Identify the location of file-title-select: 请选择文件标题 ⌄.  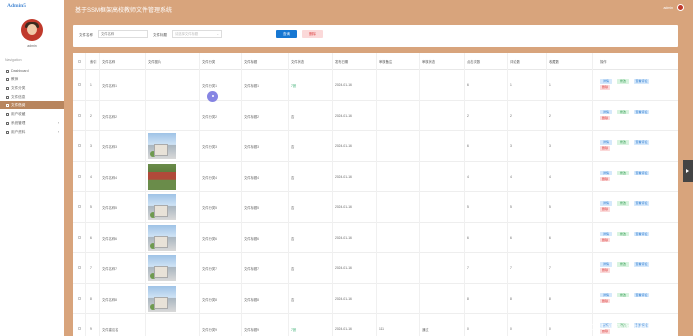
(197, 34).